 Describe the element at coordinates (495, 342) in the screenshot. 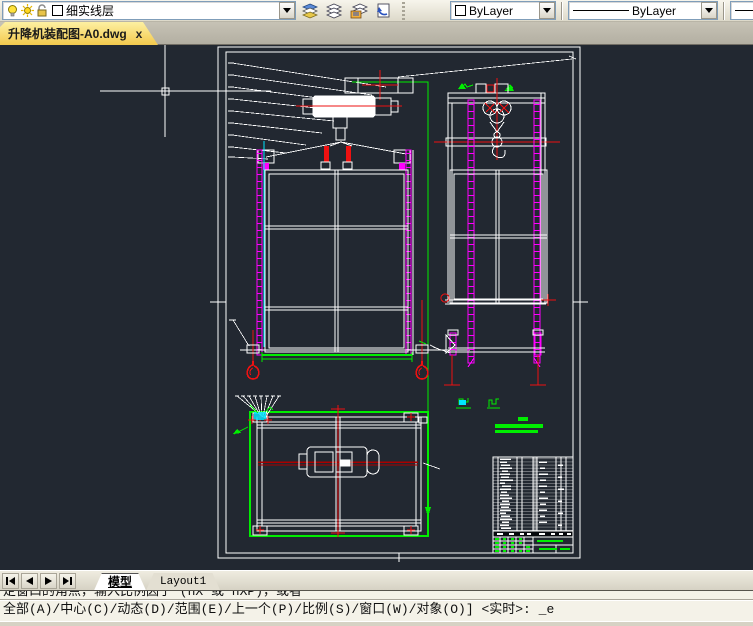

I see `lower-bracket` at that location.